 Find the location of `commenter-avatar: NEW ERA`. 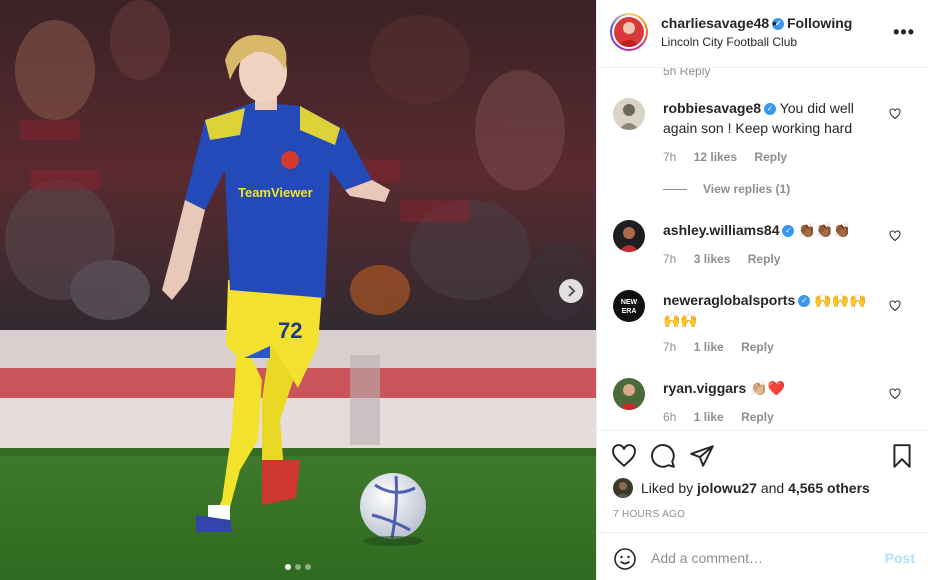

commenter-avatar: NEW ERA is located at coordinates (629, 306).